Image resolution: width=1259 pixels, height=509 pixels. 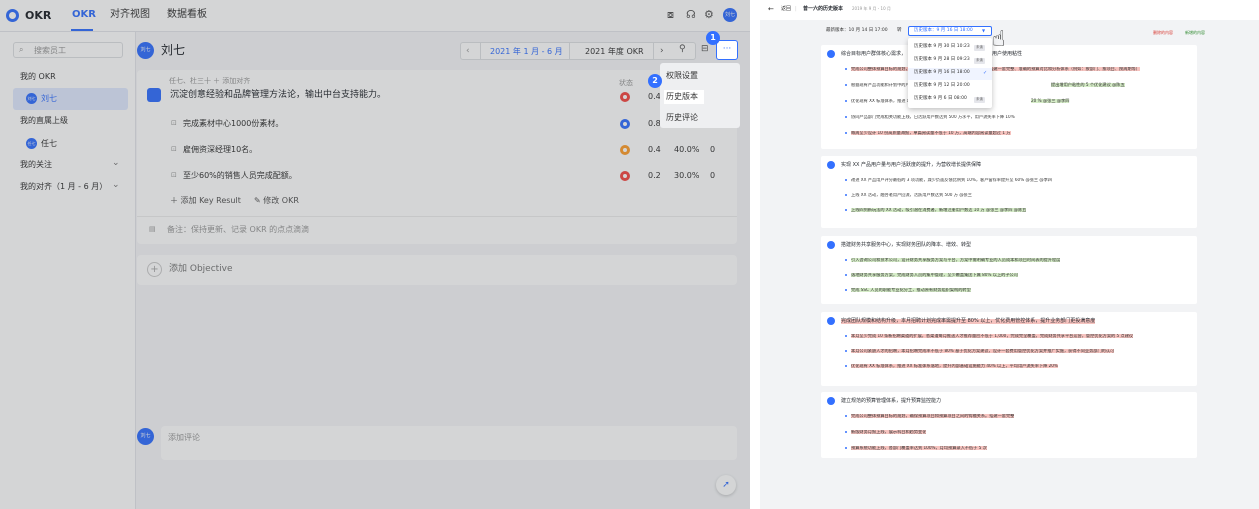 What do you see at coordinates (942, 59) in the screenshot?
I see `version-option-label: 历史版本 9 月 28 日 09:23` at bounding box center [942, 59].